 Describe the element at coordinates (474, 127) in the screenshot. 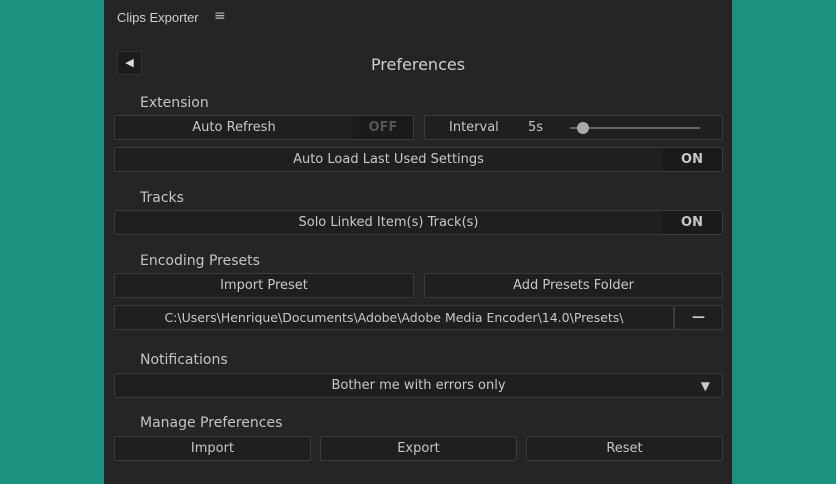

I see `interval-label: Interval` at that location.